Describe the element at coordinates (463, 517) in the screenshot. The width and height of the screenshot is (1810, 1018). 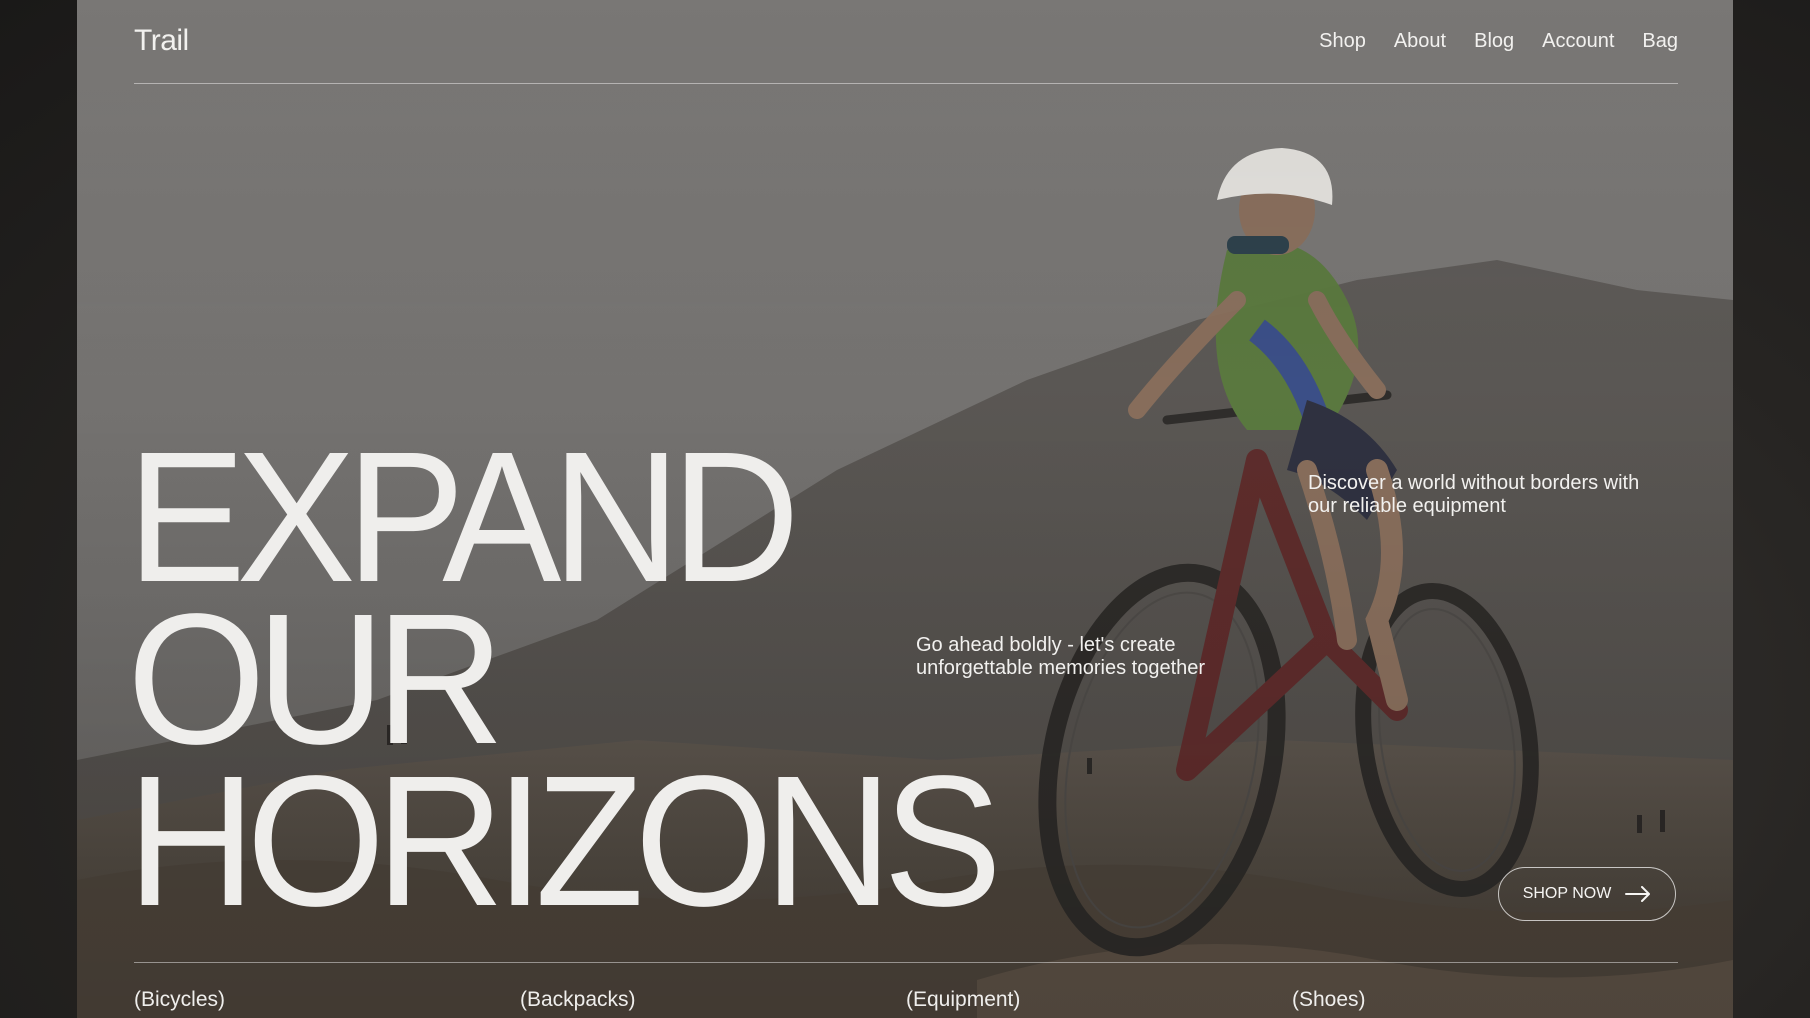
I see `headline-line-1: EXPAND` at that location.